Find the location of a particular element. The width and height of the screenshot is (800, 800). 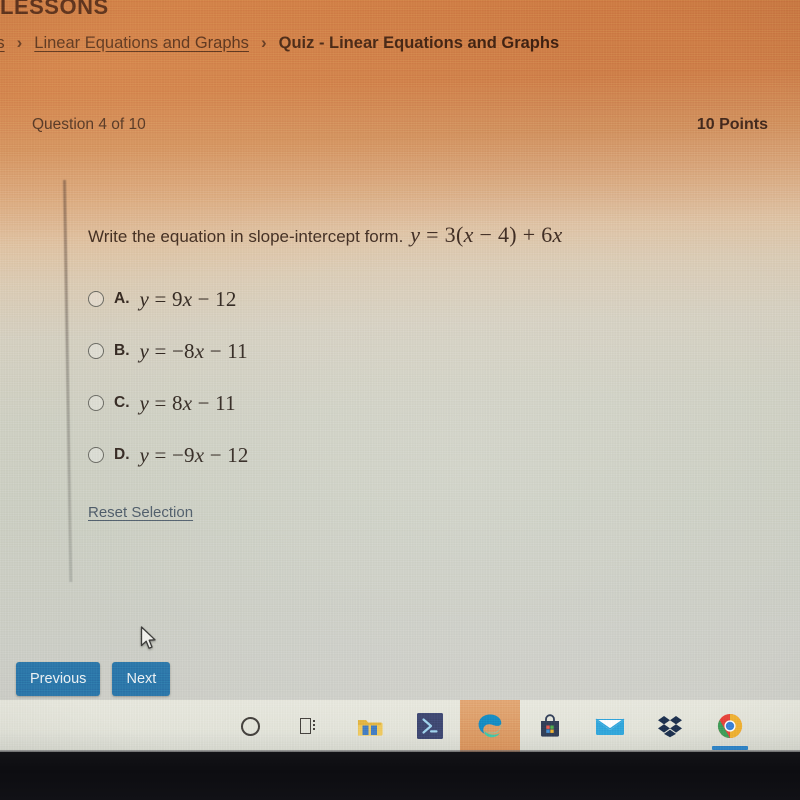

previous-button: Previous is located at coordinates (58, 679).